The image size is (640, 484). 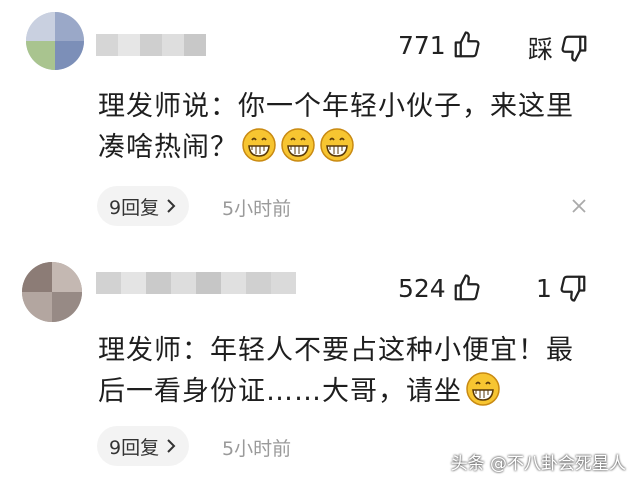 I want to click on comment-line-text: 后一看身份证……大哥，请坐, so click(x=280, y=391).